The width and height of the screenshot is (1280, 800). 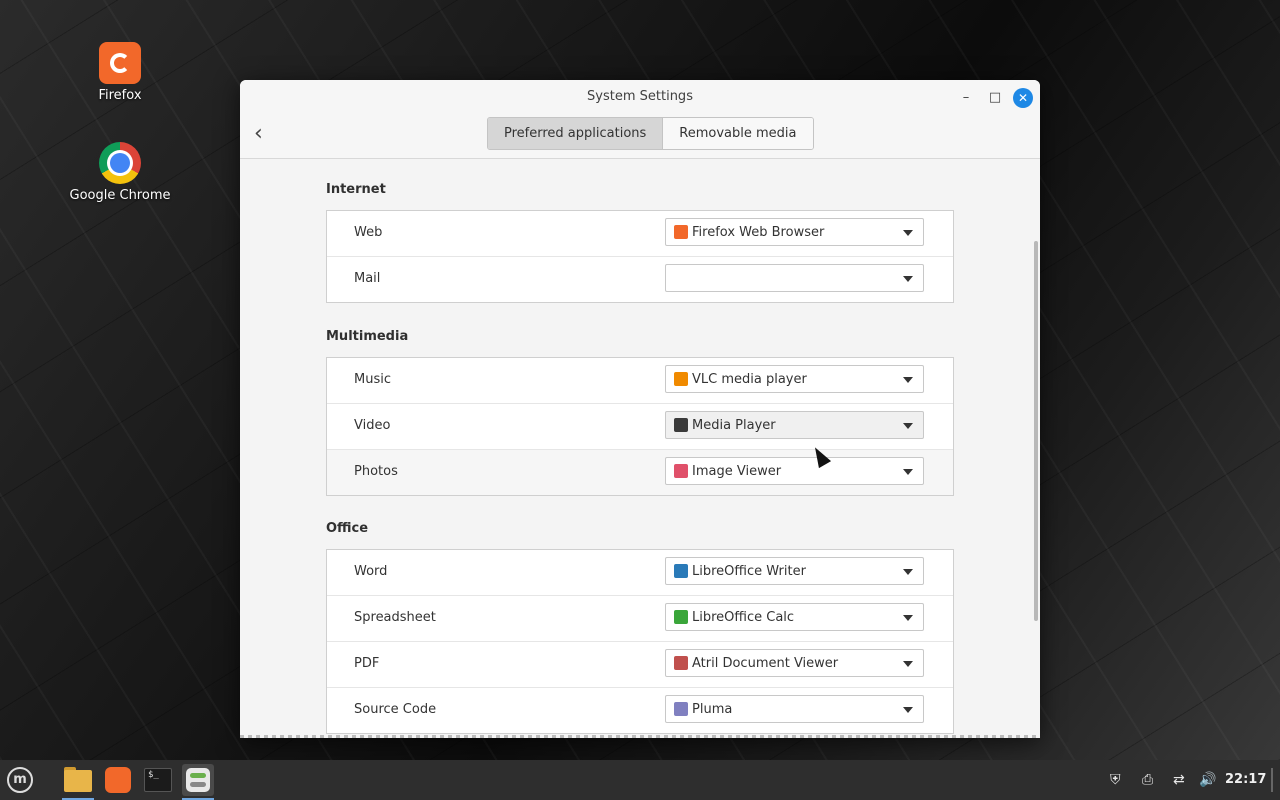 I want to click on section-title: Internet, so click(x=356, y=189).